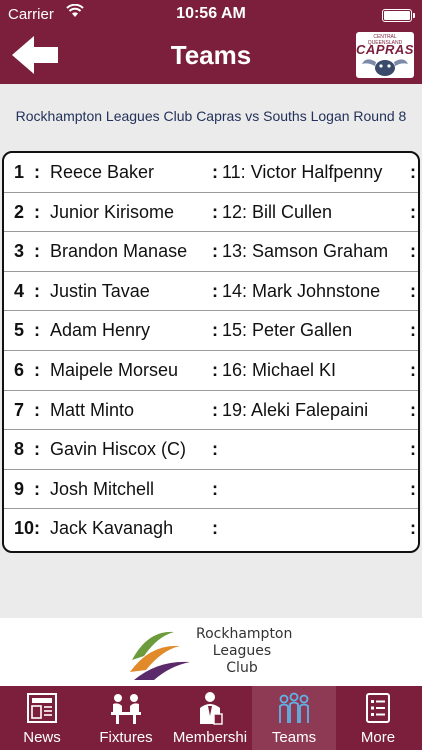  Describe the element at coordinates (378, 737) in the screenshot. I see `tab-more-label: More` at that location.